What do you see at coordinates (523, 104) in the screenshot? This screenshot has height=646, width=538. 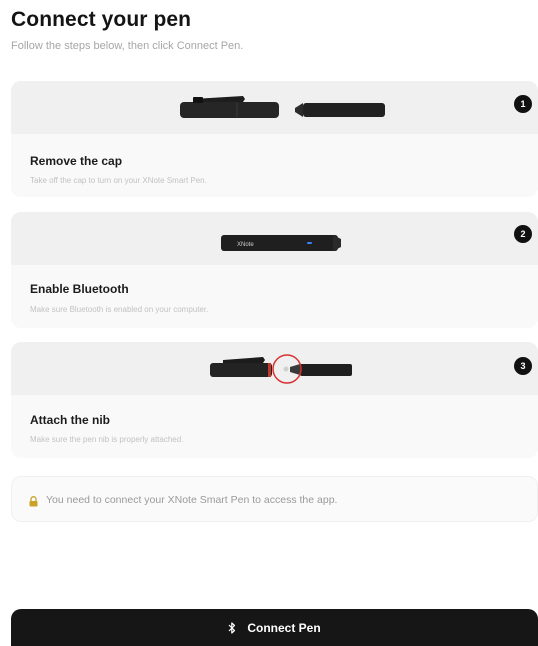 I see `step-number-badge: 1` at bounding box center [523, 104].